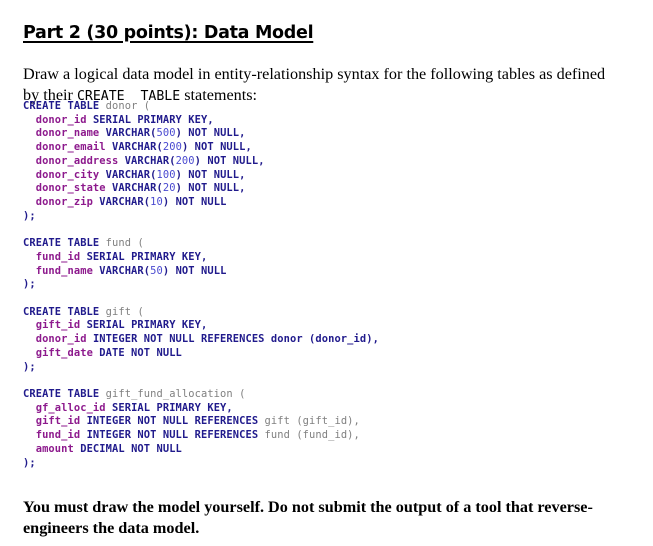 The width and height of the screenshot is (653, 546). Describe the element at coordinates (323, 272) in the screenshot. I see `sql-line: fund_name VARCHAR(50) NOT NULL` at that location.